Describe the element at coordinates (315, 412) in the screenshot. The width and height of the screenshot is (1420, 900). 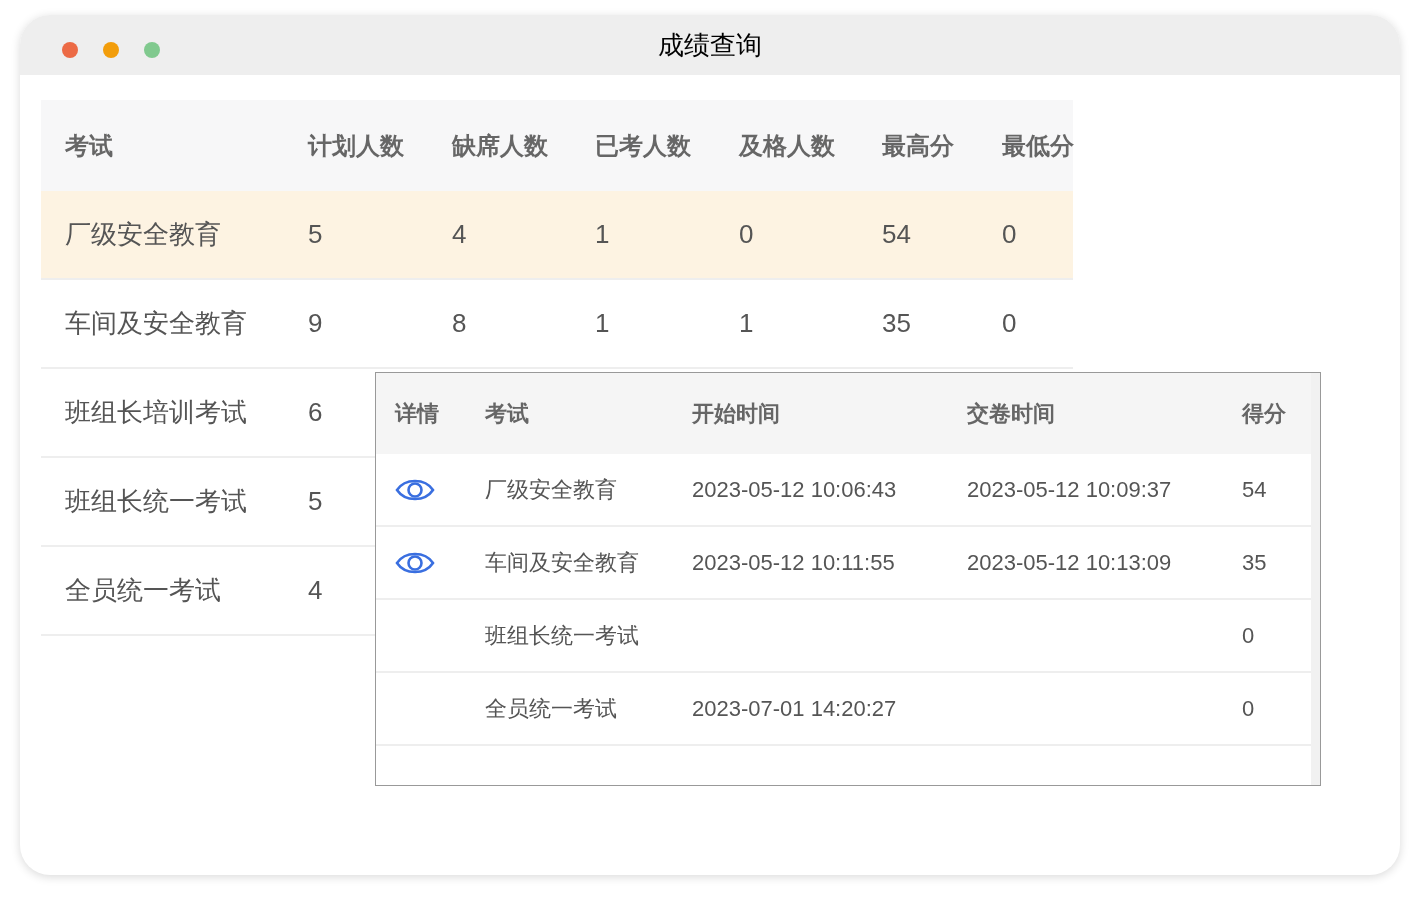
I see `table-cell: 6` at that location.